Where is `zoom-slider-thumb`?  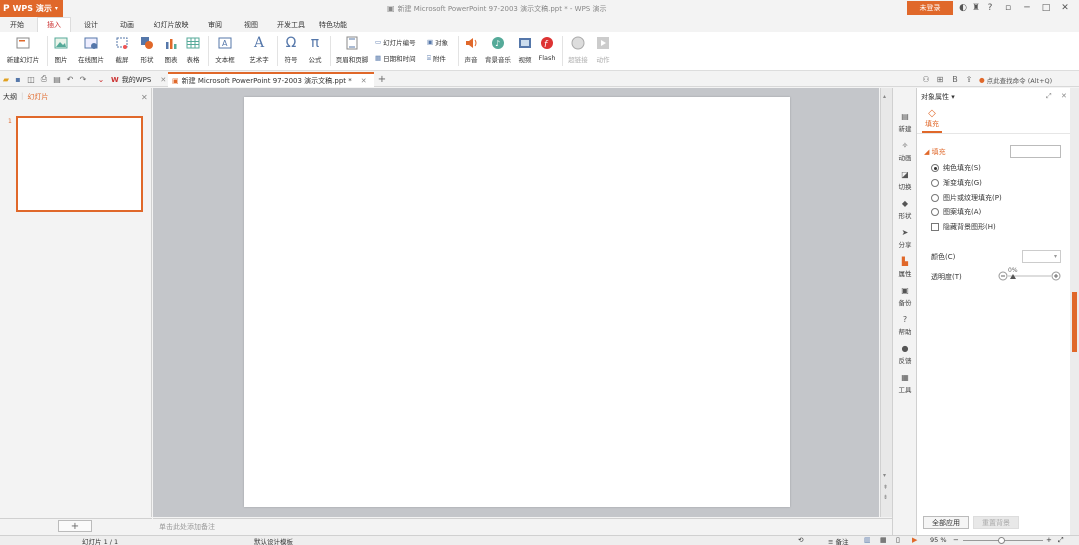 zoom-slider-thumb is located at coordinates (1001, 540).